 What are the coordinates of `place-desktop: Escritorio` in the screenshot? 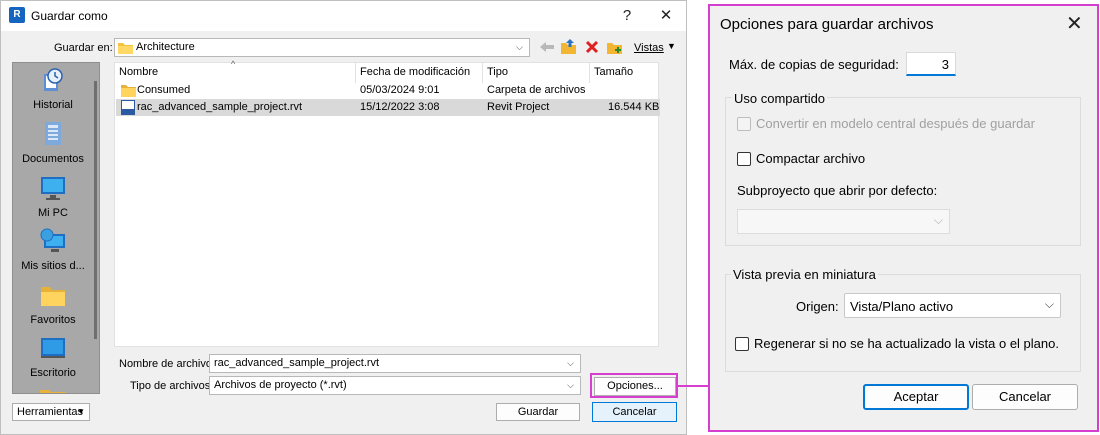 It's located at (53, 357).